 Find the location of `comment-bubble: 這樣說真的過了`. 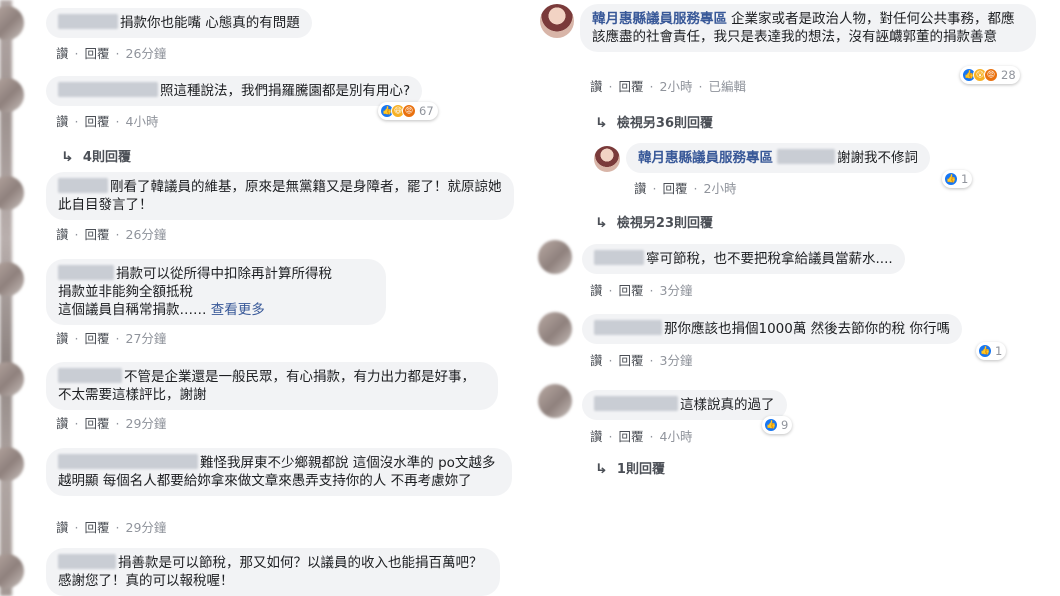

comment-bubble: 這樣說真的過了 is located at coordinates (684, 405).